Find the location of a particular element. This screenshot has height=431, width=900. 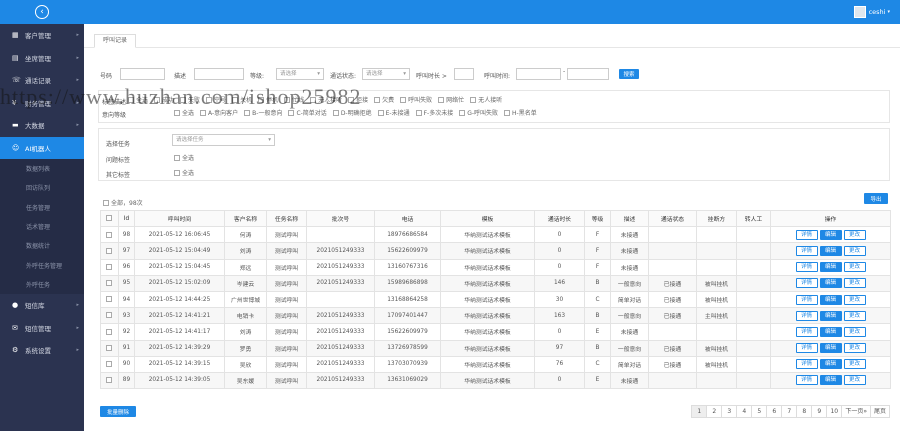

sidebar-subitem: 话术管理 is located at coordinates (42, 226).